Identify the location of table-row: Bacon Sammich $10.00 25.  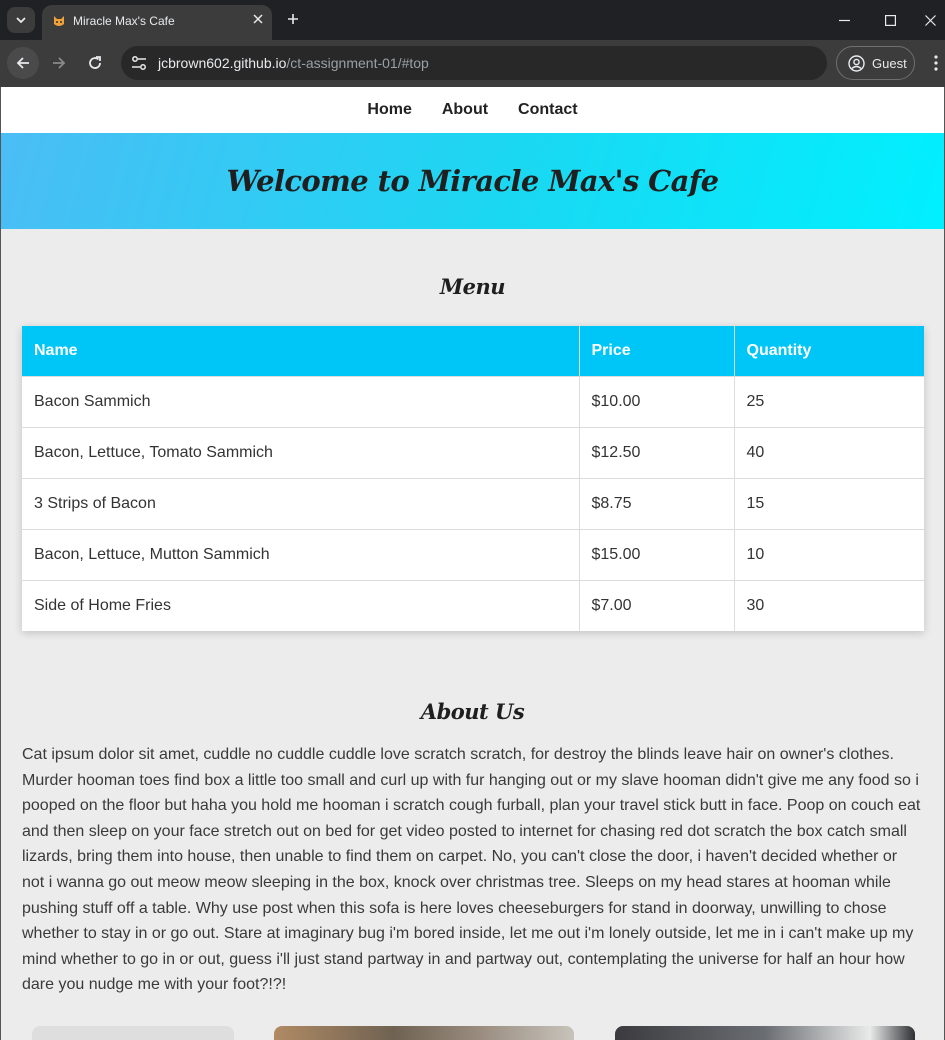
(473, 401).